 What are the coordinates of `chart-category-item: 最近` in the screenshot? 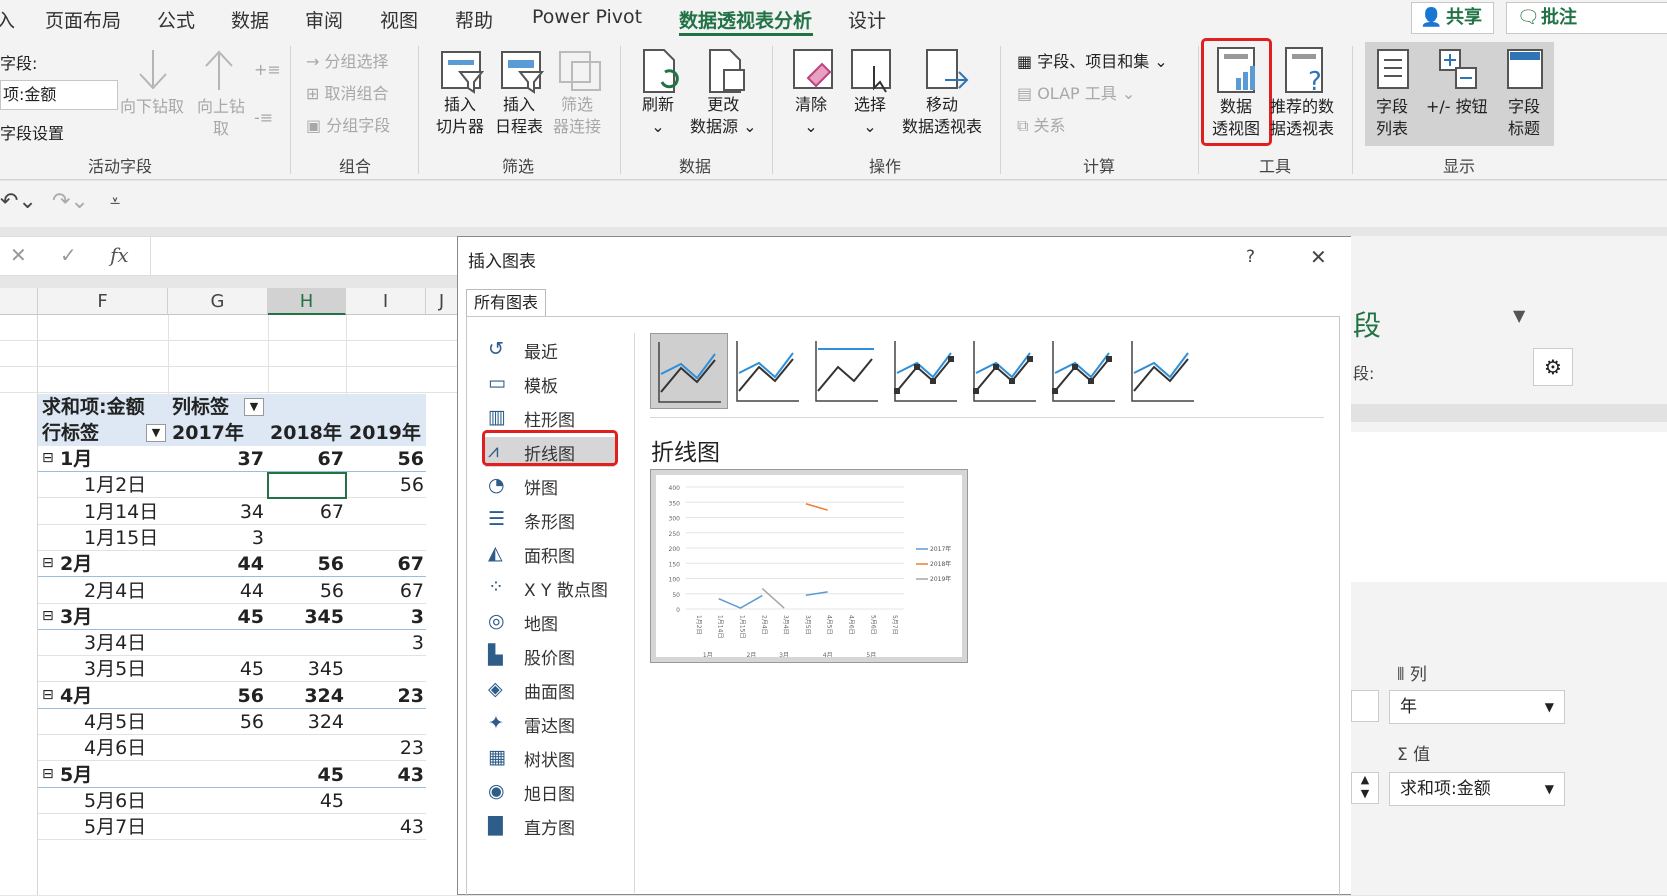 It's located at (541, 350).